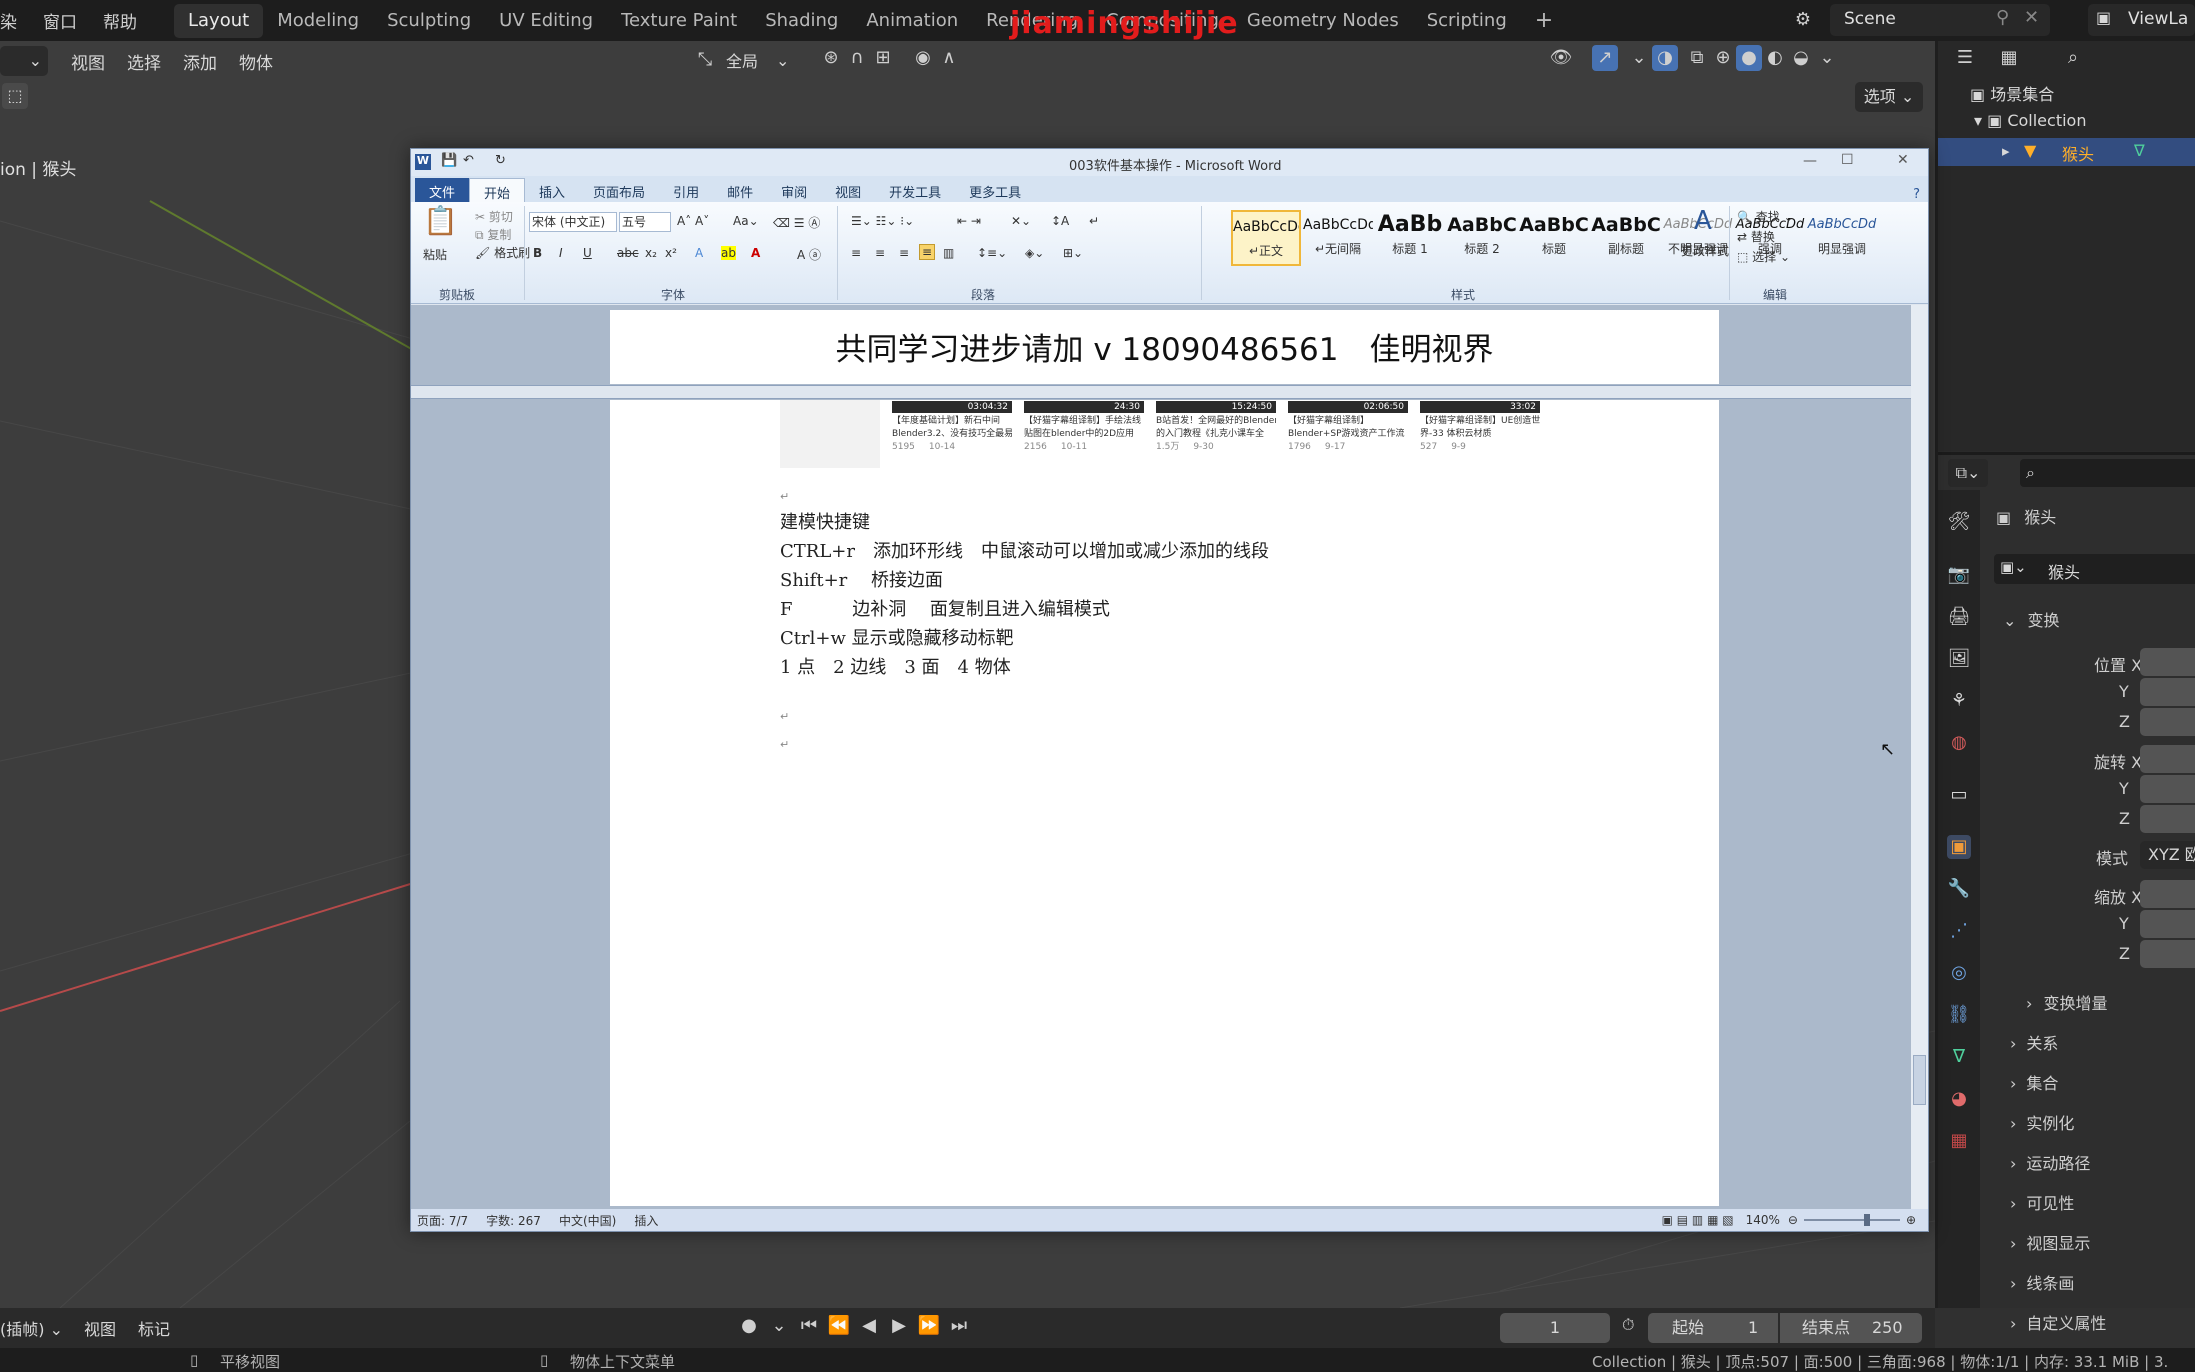 This screenshot has height=1372, width=2195. I want to click on prev-keyframe-icon: ⏪, so click(839, 1326).